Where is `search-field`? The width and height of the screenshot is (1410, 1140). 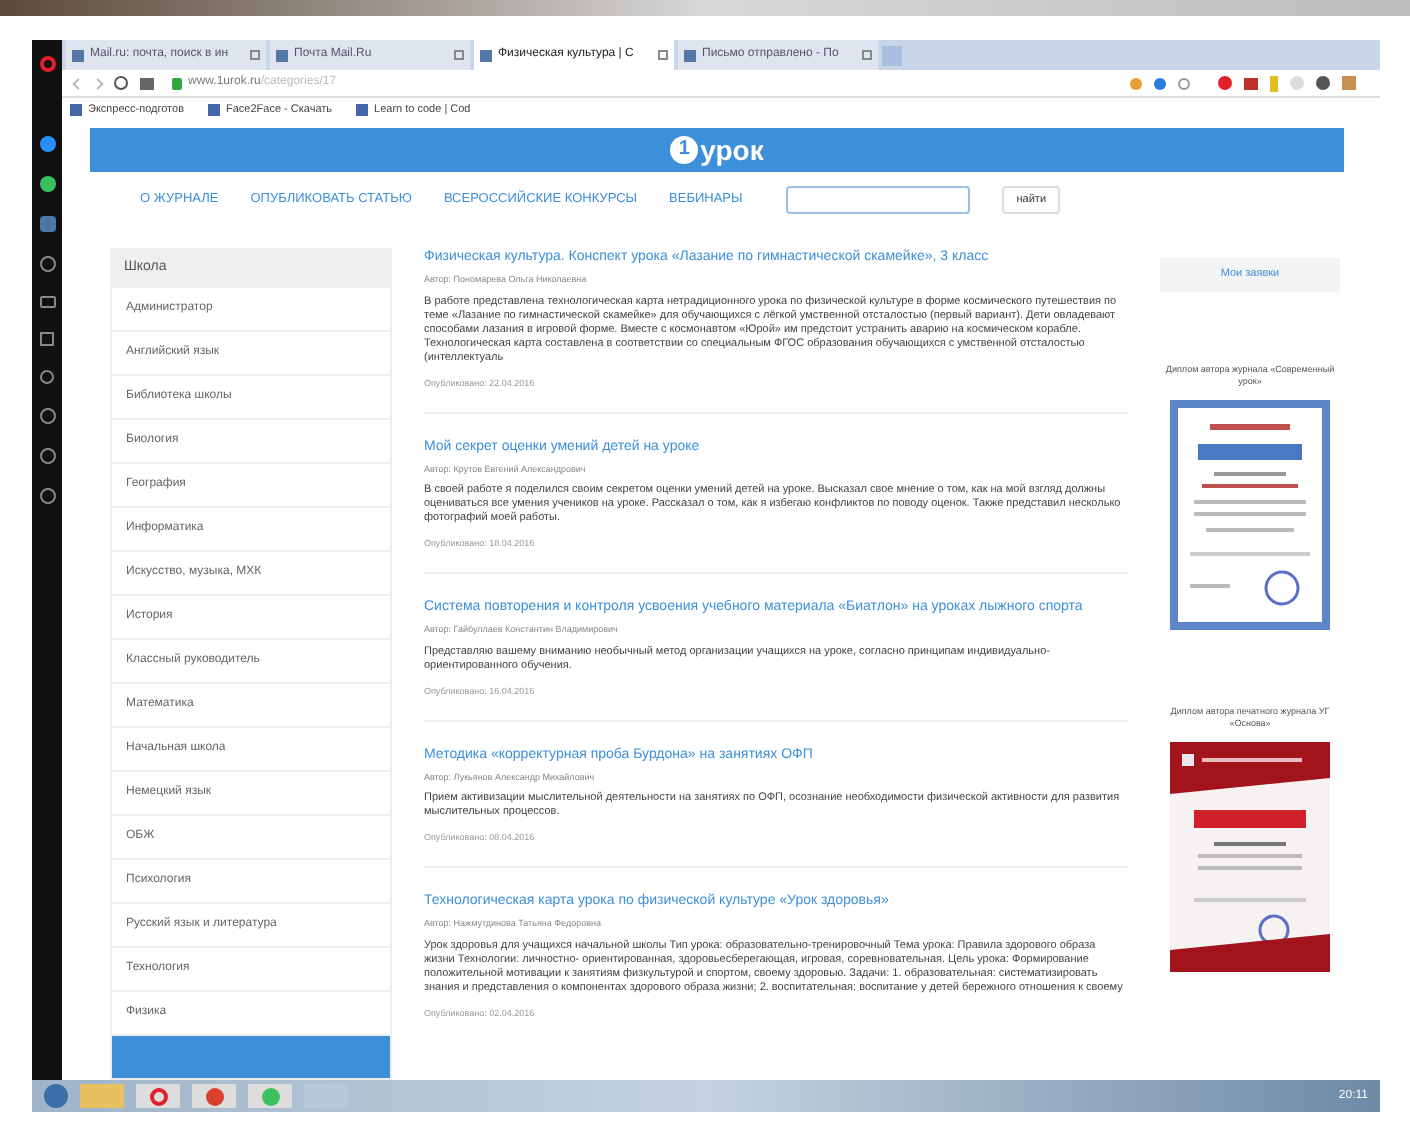 search-field is located at coordinates (878, 200).